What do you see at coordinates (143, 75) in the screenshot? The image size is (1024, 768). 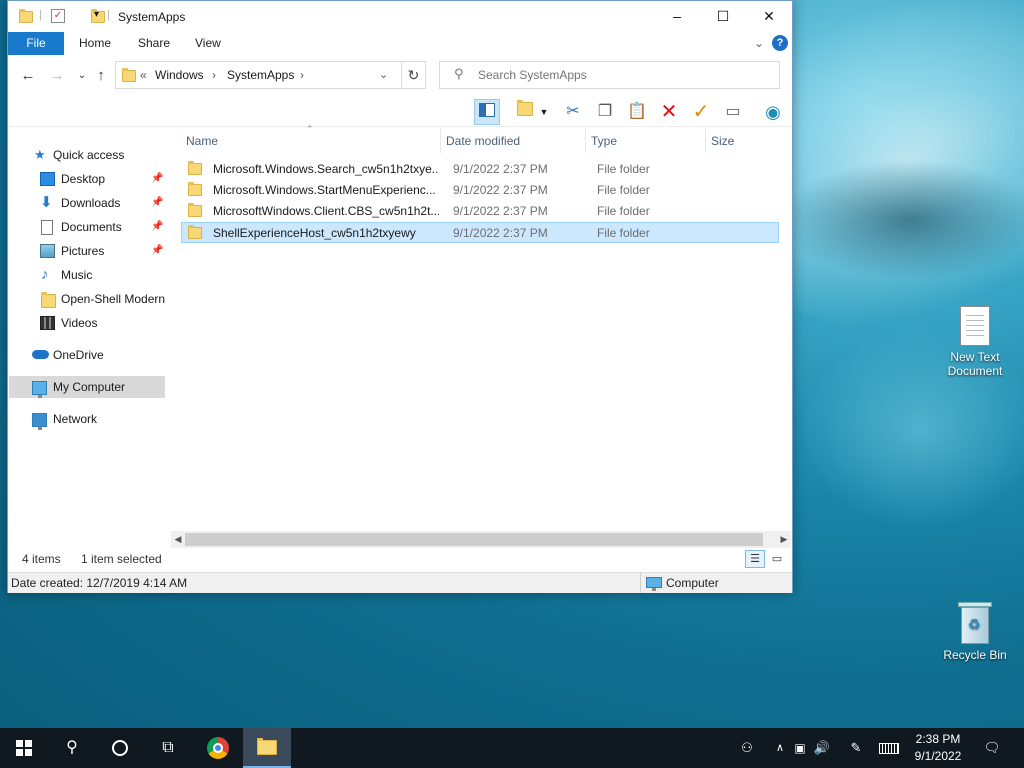 I see `breadcrumb-overflow: «` at bounding box center [143, 75].